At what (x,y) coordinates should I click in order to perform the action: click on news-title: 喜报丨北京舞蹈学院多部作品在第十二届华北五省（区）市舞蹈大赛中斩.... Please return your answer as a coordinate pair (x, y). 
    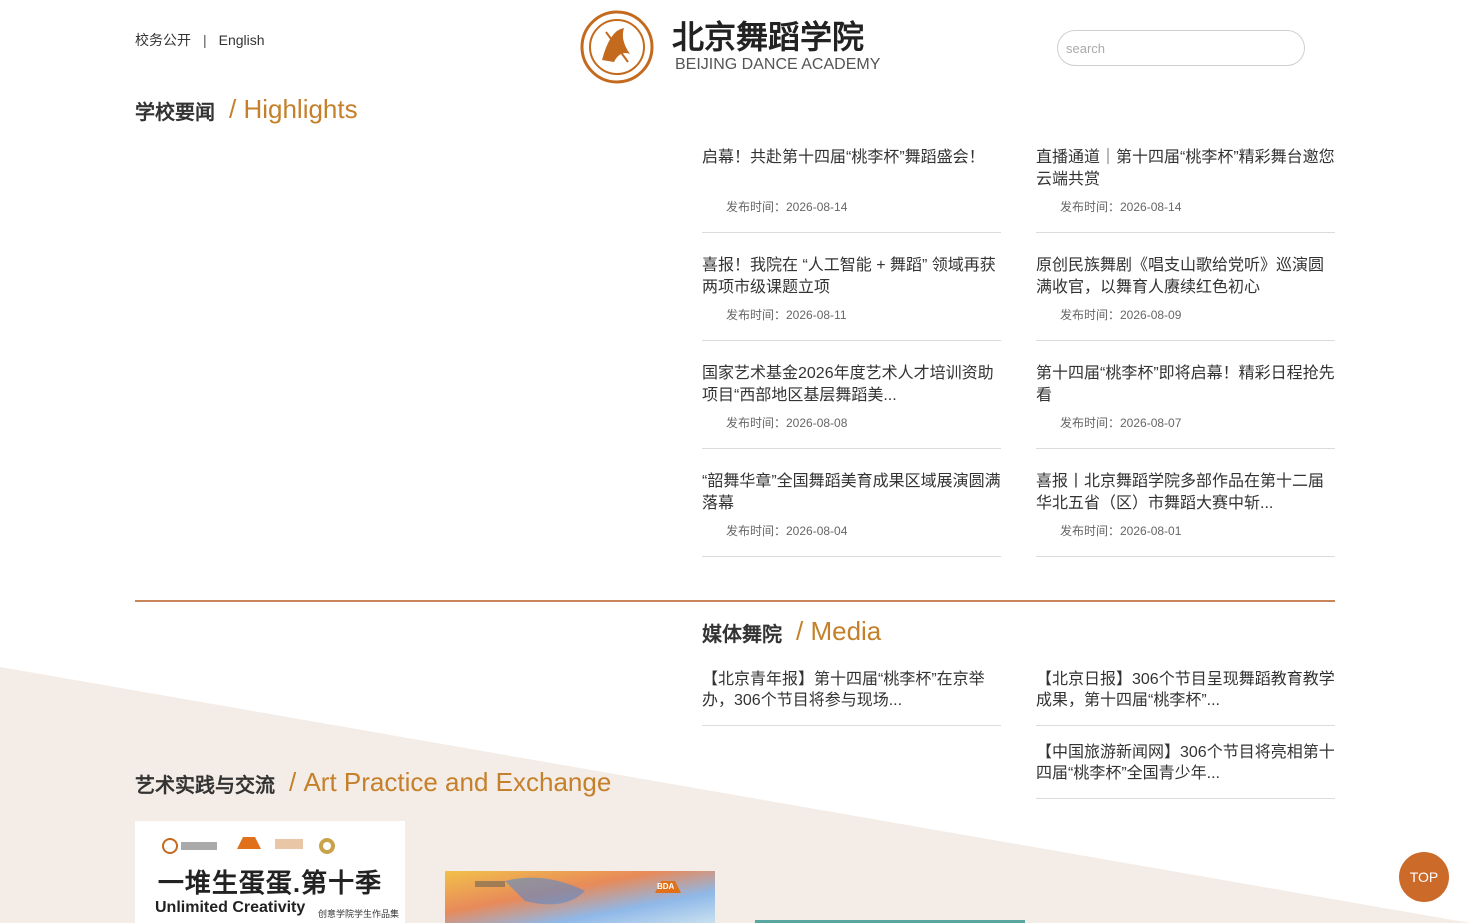
    Looking at the image, I should click on (1185, 493).